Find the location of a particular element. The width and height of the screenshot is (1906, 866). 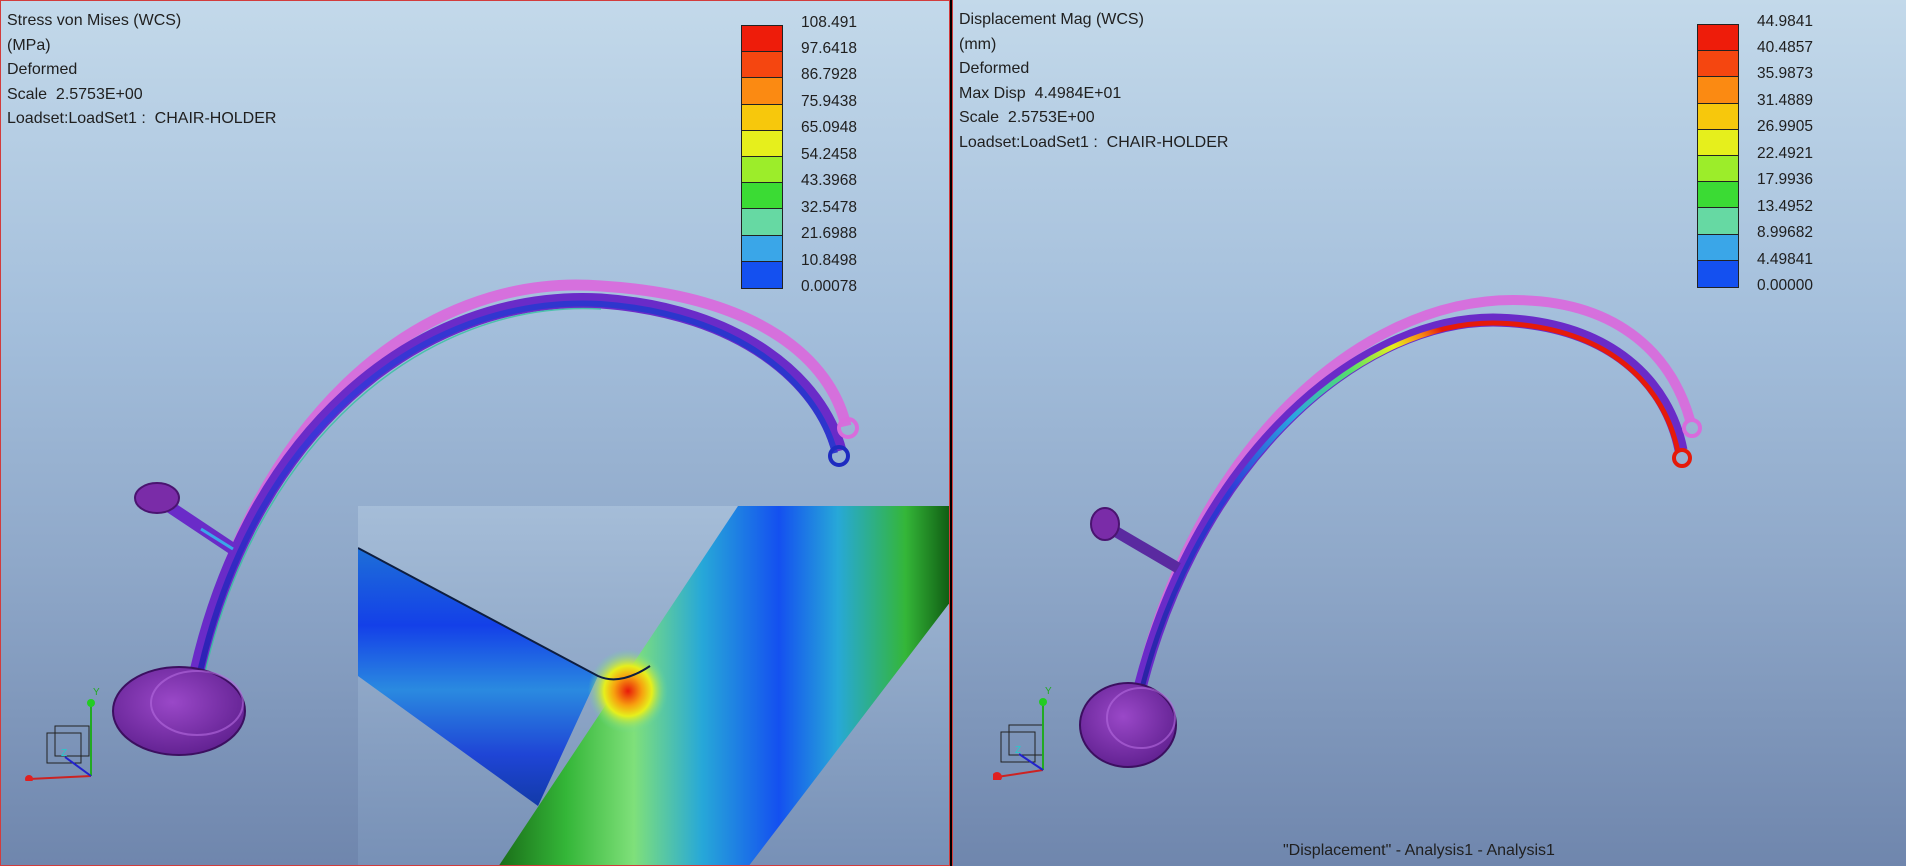

tip-ring-undeformed is located at coordinates (1692, 428).